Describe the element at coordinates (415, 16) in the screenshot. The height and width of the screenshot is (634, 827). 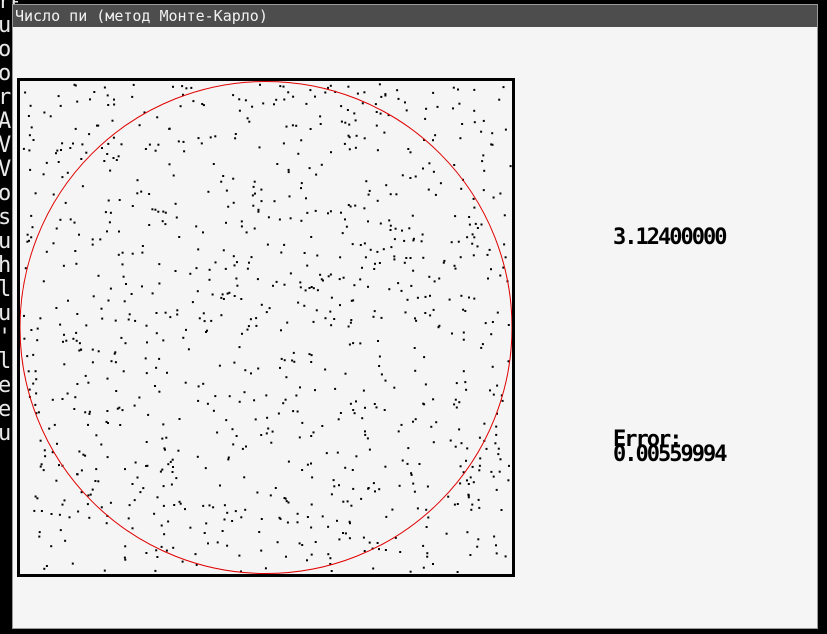
I see `window-titlebar: Число пи (метод Монте-Карло)` at that location.